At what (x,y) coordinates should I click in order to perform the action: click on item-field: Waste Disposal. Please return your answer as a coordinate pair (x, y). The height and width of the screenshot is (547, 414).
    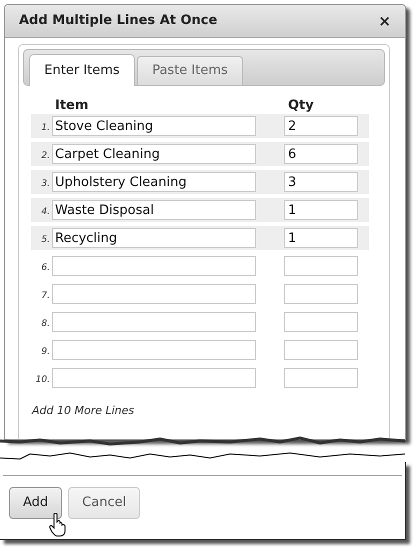
    Looking at the image, I should click on (154, 210).